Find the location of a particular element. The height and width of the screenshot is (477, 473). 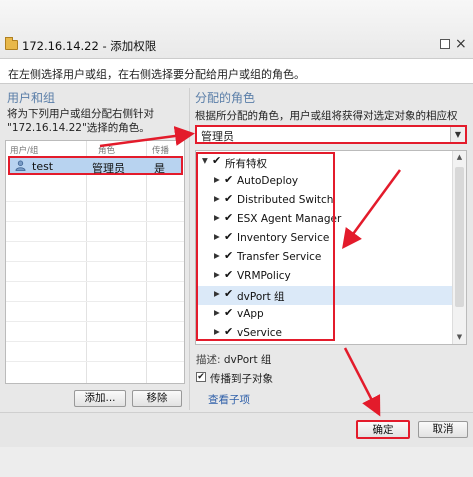

view-children-link: 查看子项 is located at coordinates (229, 399).